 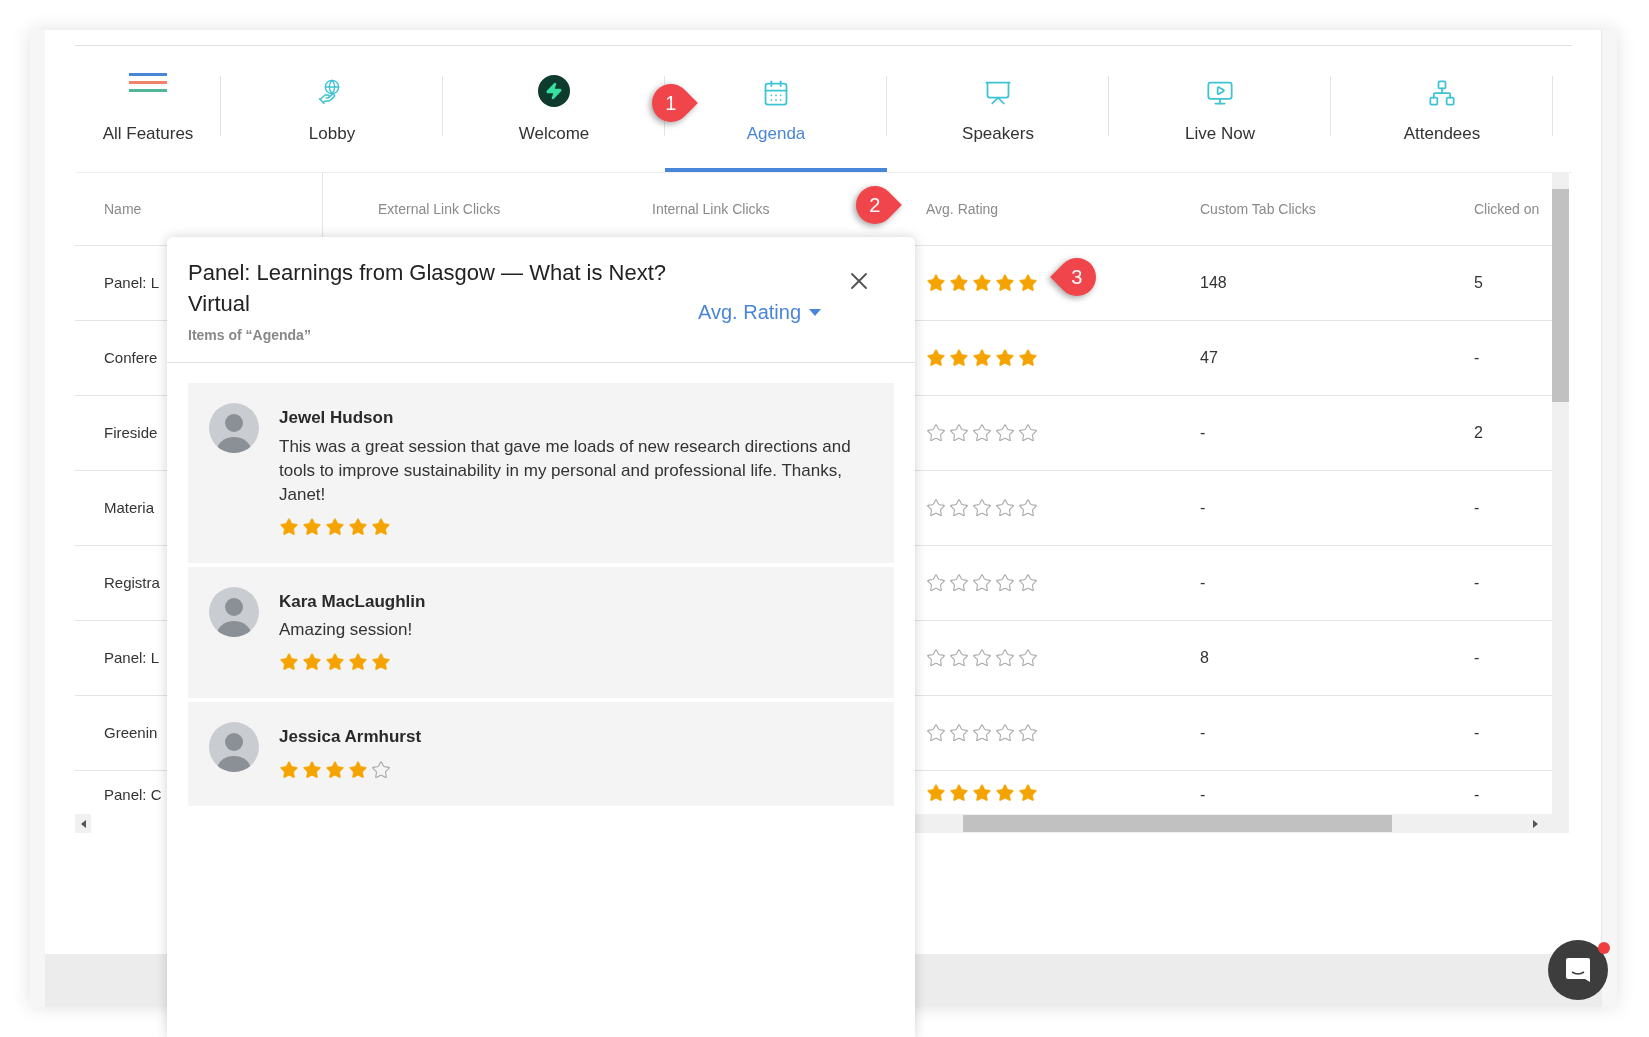 I want to click on chat-bubble-icon, so click(x=1578, y=970).